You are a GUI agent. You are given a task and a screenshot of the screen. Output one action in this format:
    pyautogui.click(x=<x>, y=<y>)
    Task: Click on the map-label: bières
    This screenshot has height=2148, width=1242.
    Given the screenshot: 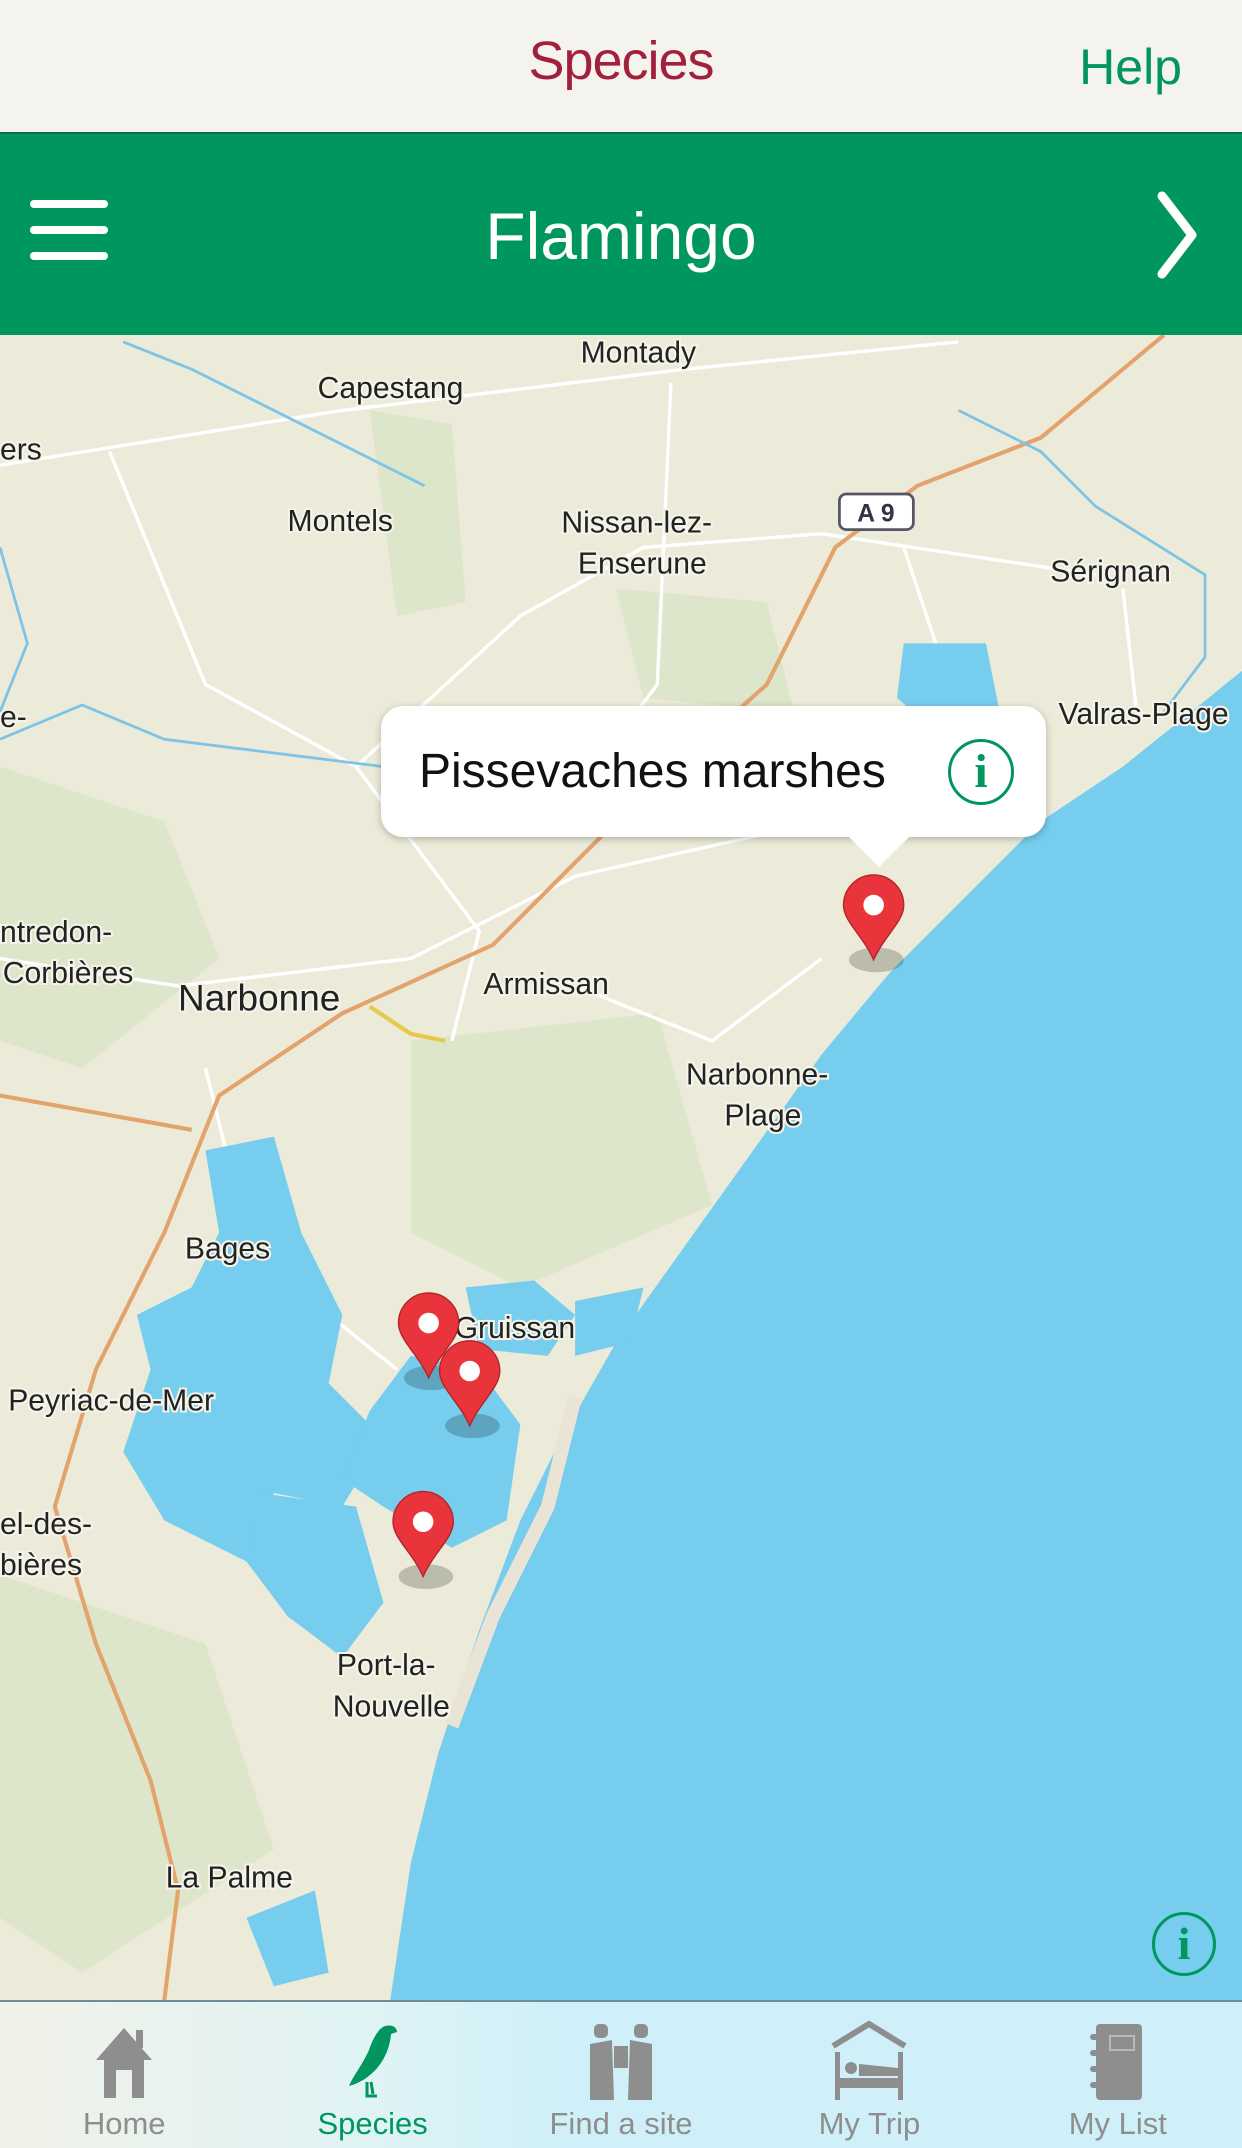 What is the action you would take?
    pyautogui.click(x=41, y=1565)
    